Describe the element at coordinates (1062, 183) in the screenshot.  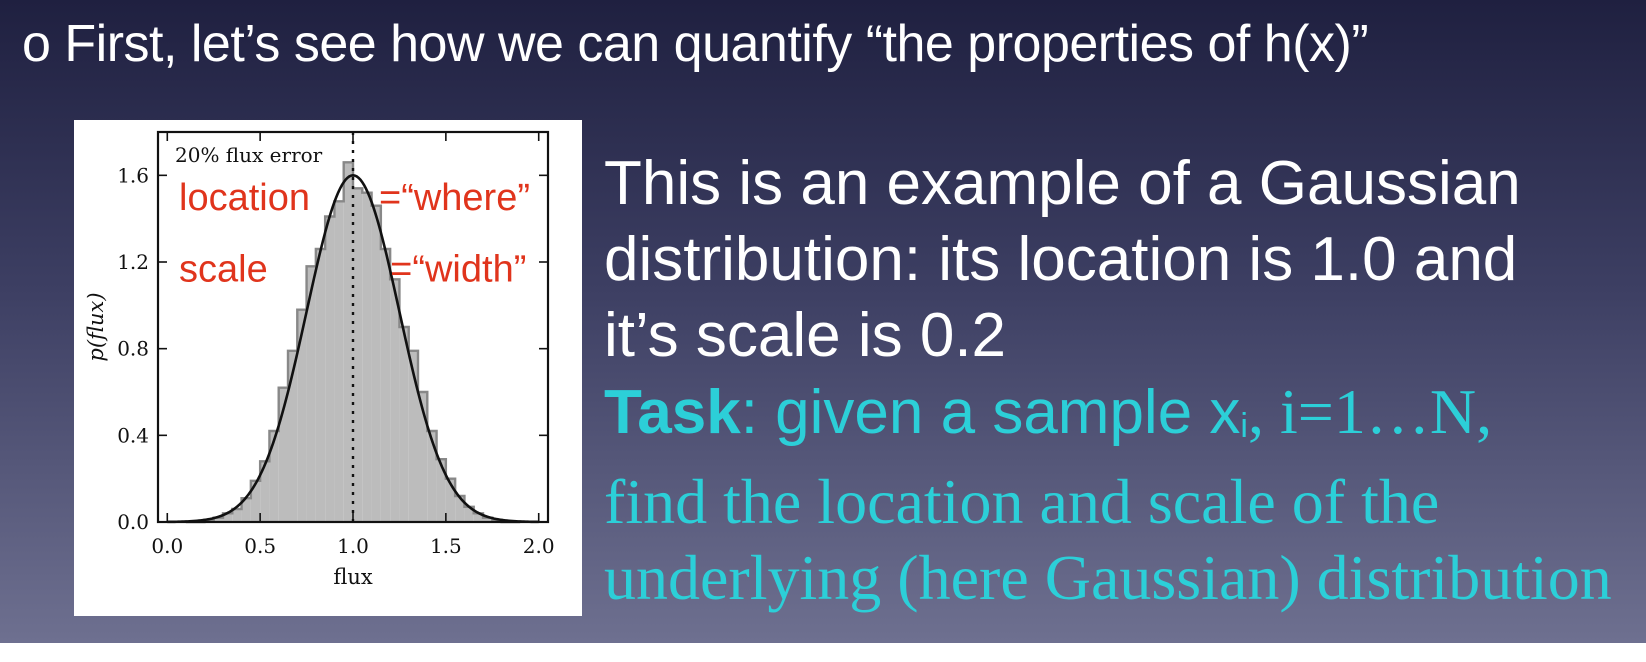
I see `body-line-1: This is an example of a Gaussian` at that location.